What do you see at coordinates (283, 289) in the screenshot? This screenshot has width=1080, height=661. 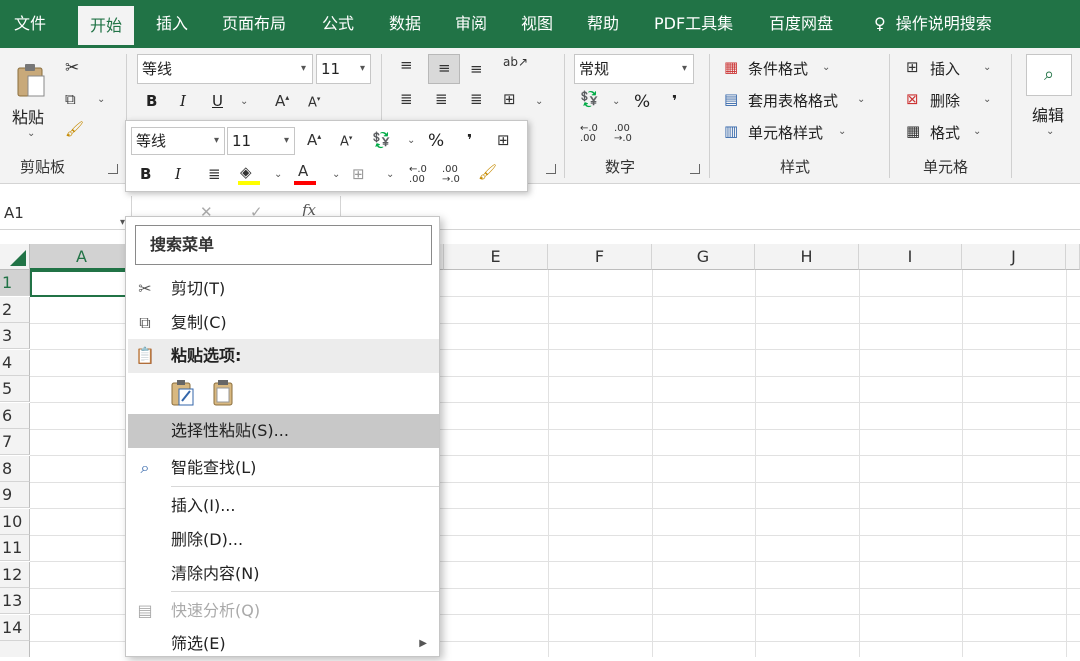 I see `menu-item-cut: ✂ 剪切(T)` at bounding box center [283, 289].